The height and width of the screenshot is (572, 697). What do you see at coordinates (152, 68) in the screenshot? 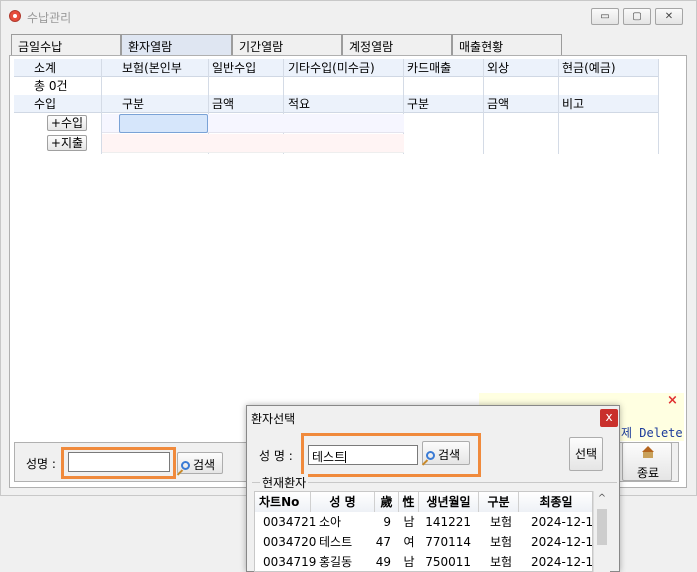
I see `grid-header-cell: 보험(본인부` at bounding box center [152, 68].